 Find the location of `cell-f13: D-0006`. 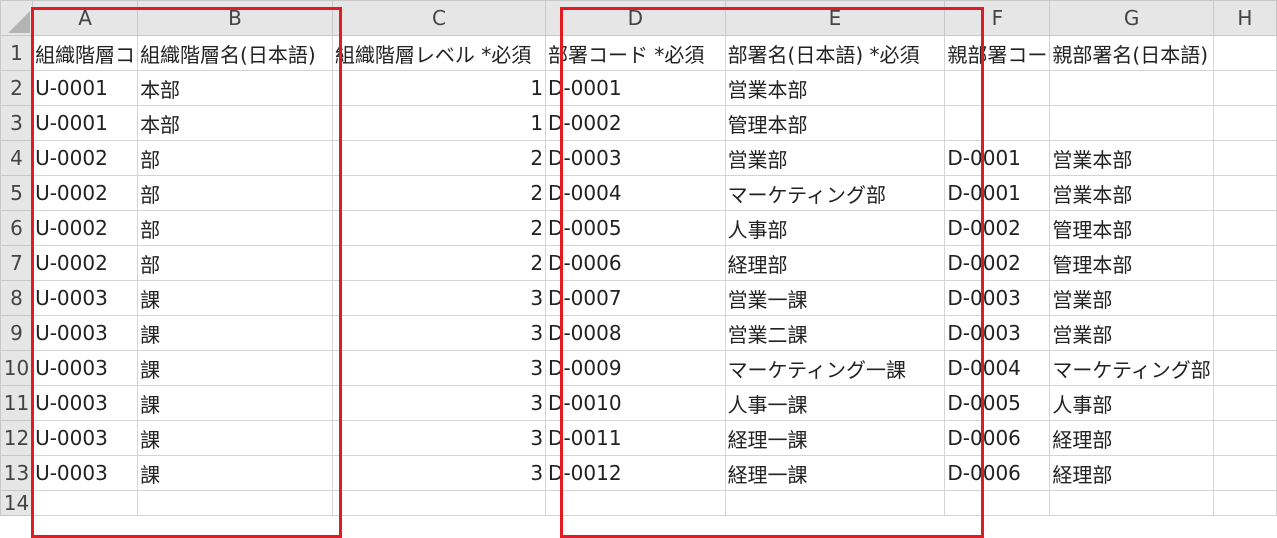

cell-f13: D-0006 is located at coordinates (997, 473).